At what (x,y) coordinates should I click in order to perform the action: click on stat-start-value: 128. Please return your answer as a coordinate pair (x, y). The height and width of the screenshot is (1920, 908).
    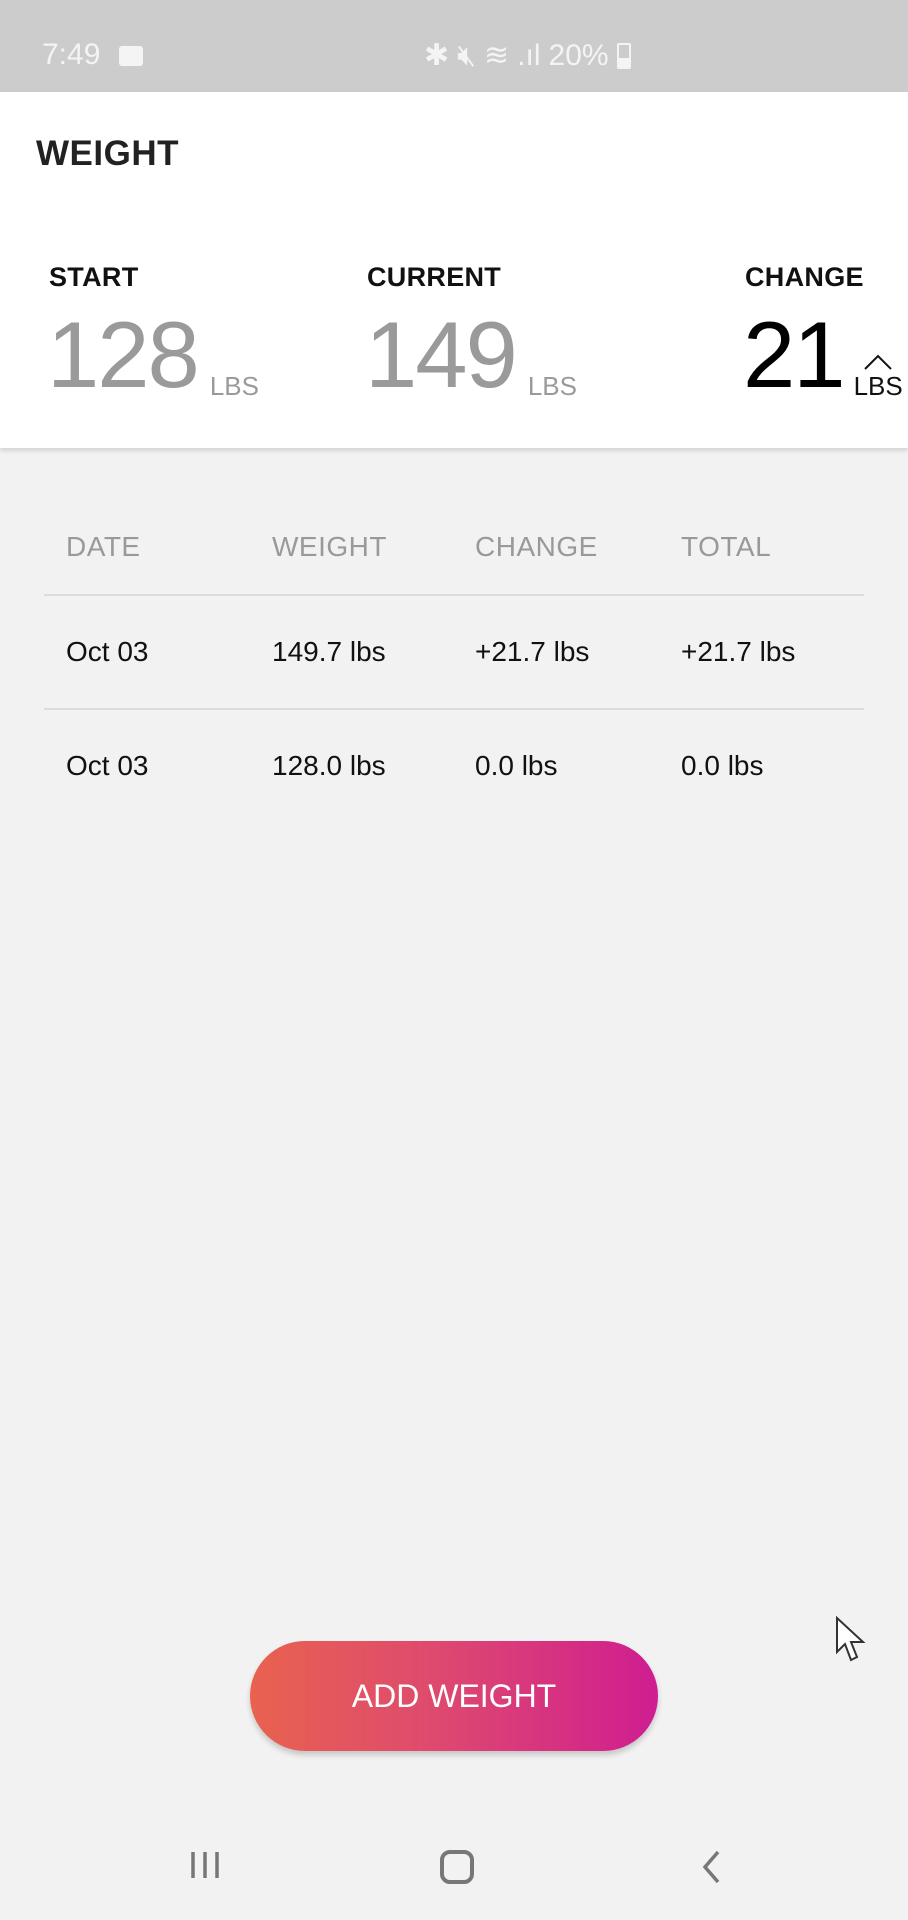
    Looking at the image, I should click on (123, 354).